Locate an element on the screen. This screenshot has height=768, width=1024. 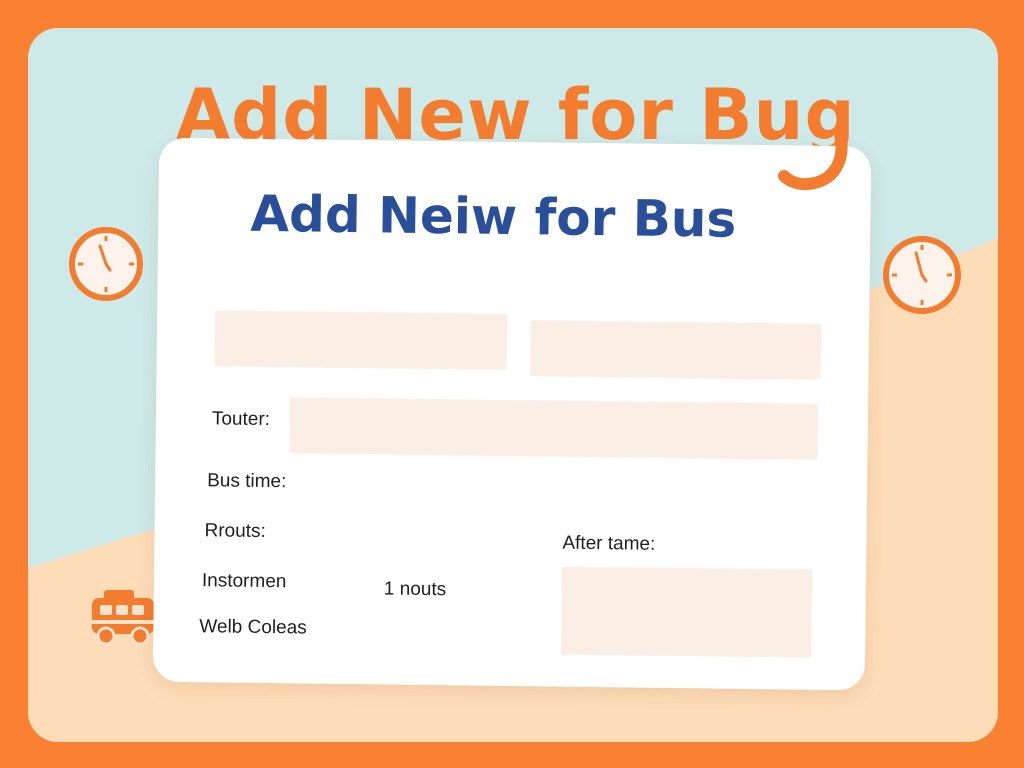
nouts-value: 1 nouts is located at coordinates (415, 589).